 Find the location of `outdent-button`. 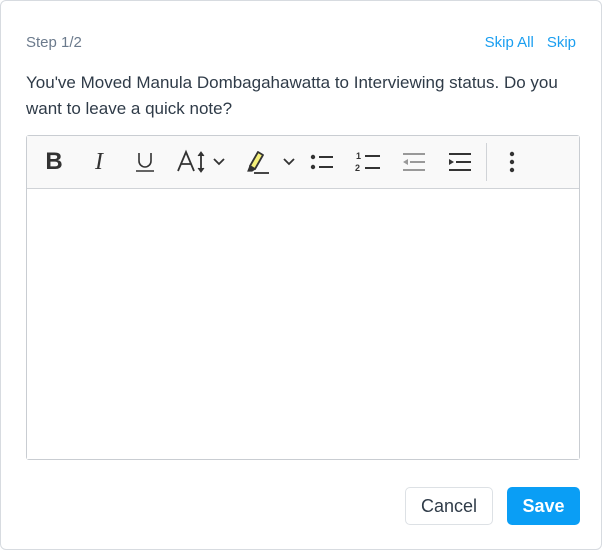

outdent-button is located at coordinates (414, 162).